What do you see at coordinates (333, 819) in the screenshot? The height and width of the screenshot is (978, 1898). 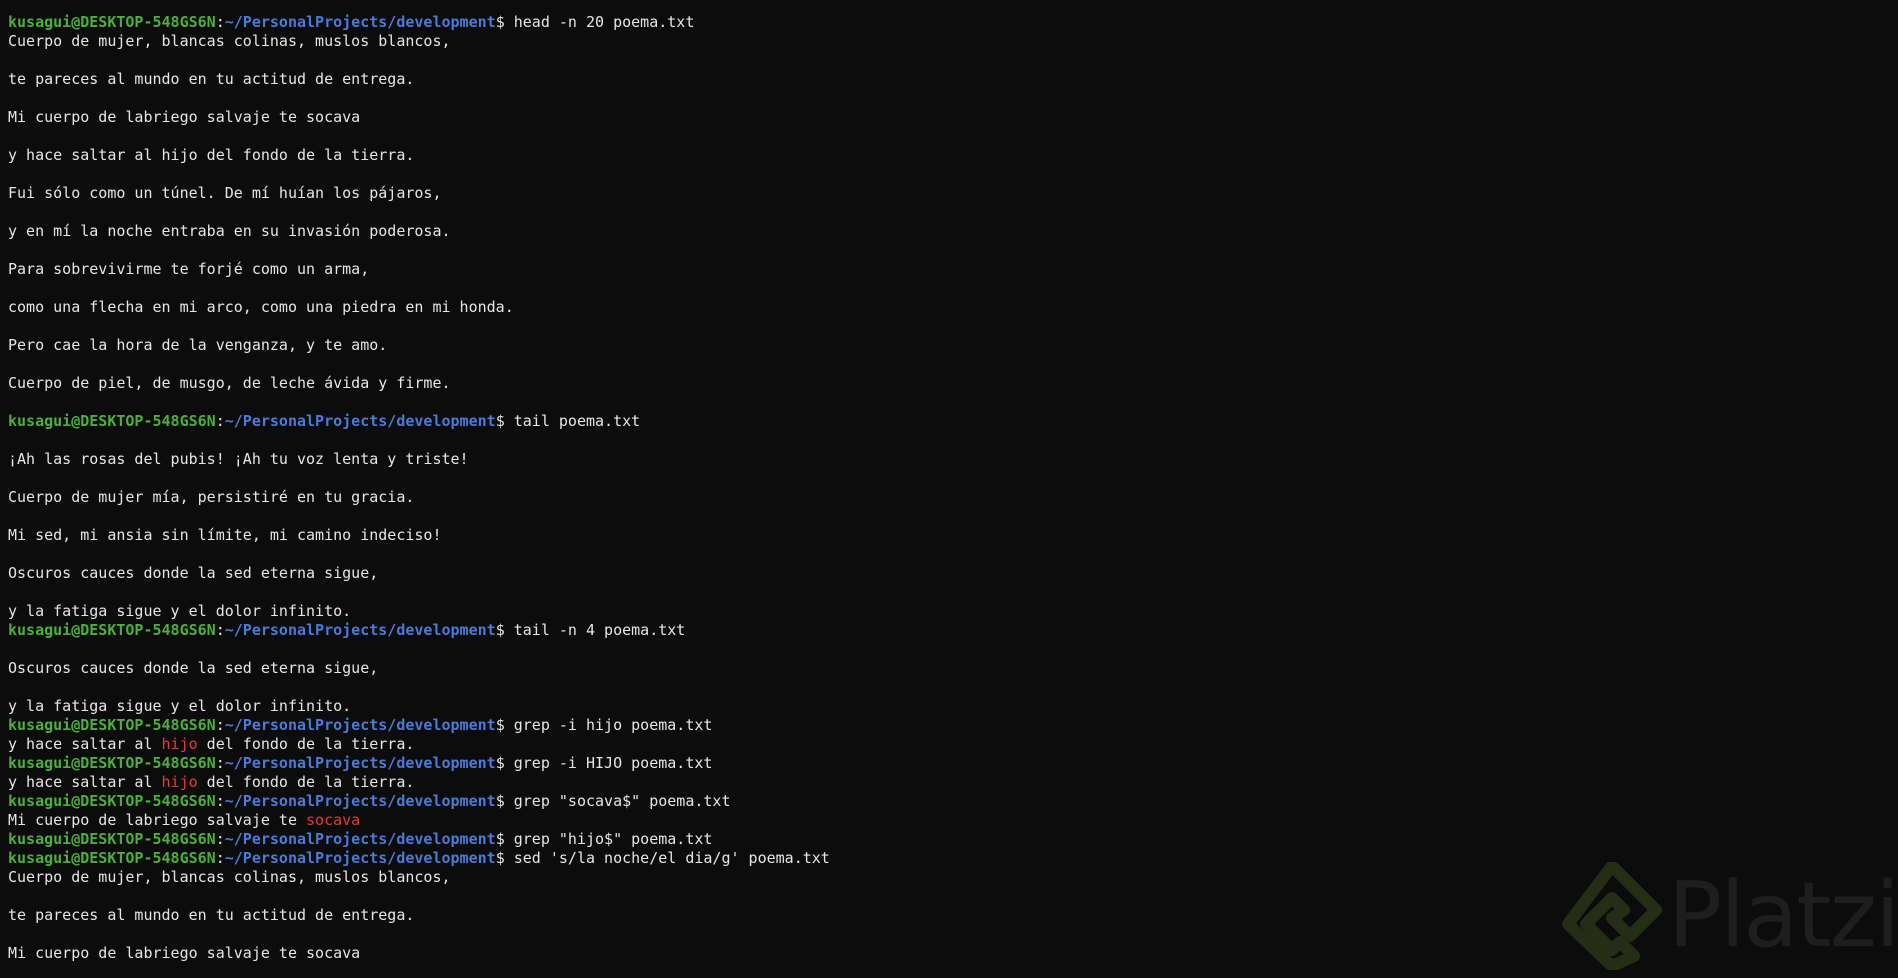 I see `match-highlight: socava` at bounding box center [333, 819].